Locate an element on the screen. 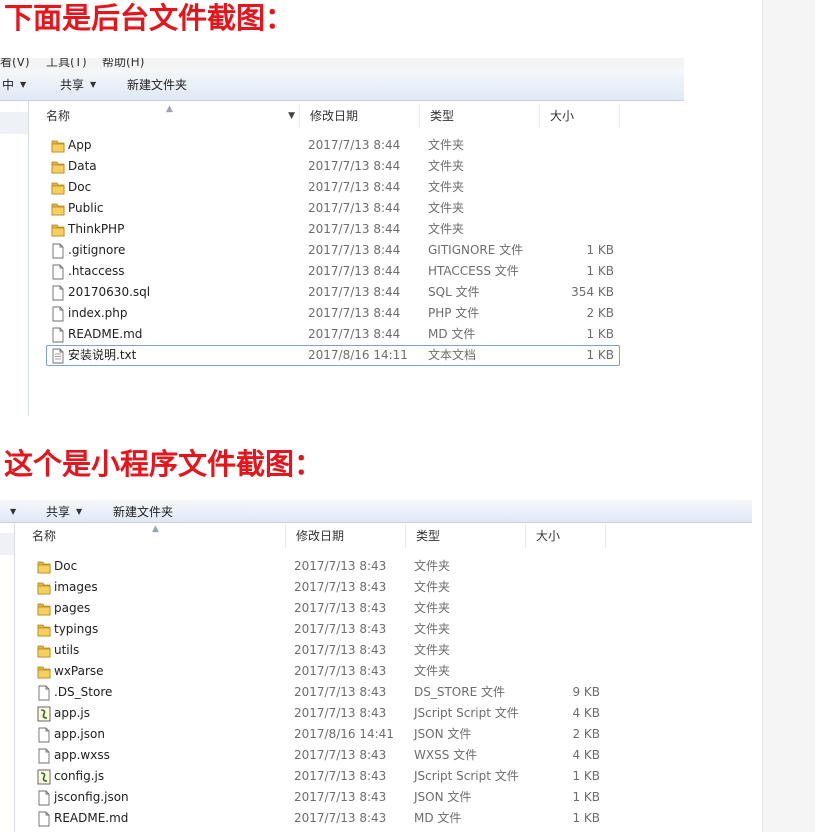  file-row: app.json 2017/8/16 14:41 JSON 文件 2 KB is located at coordinates (376, 734).